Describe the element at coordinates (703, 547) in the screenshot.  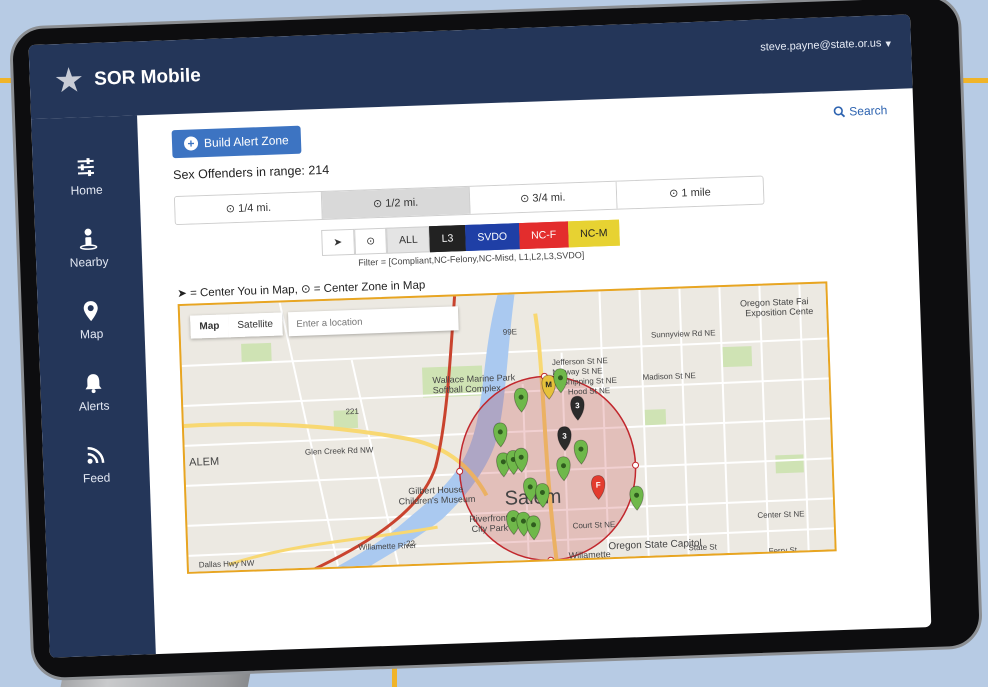
I see `map-label-state: State St` at that location.